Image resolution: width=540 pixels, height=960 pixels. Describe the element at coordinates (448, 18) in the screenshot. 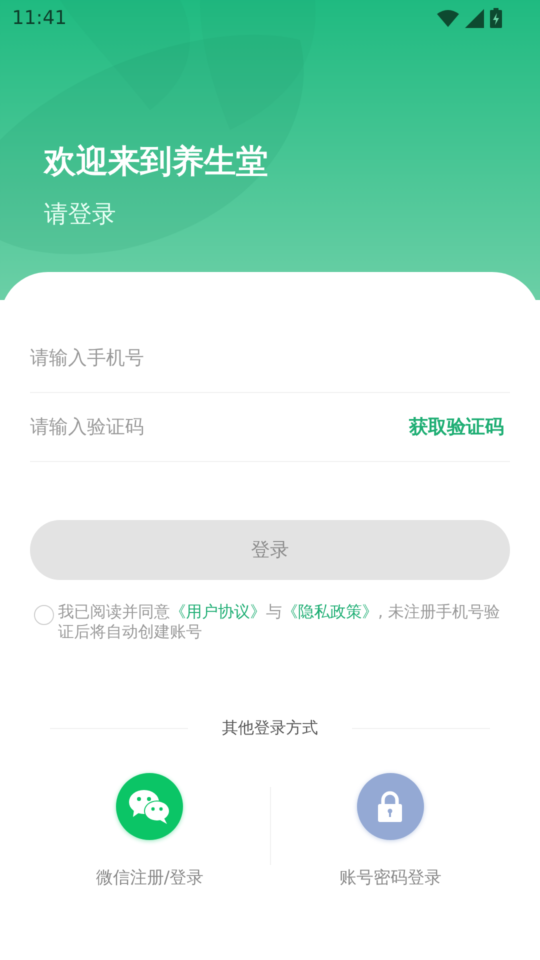

I see `wifi-icon` at that location.